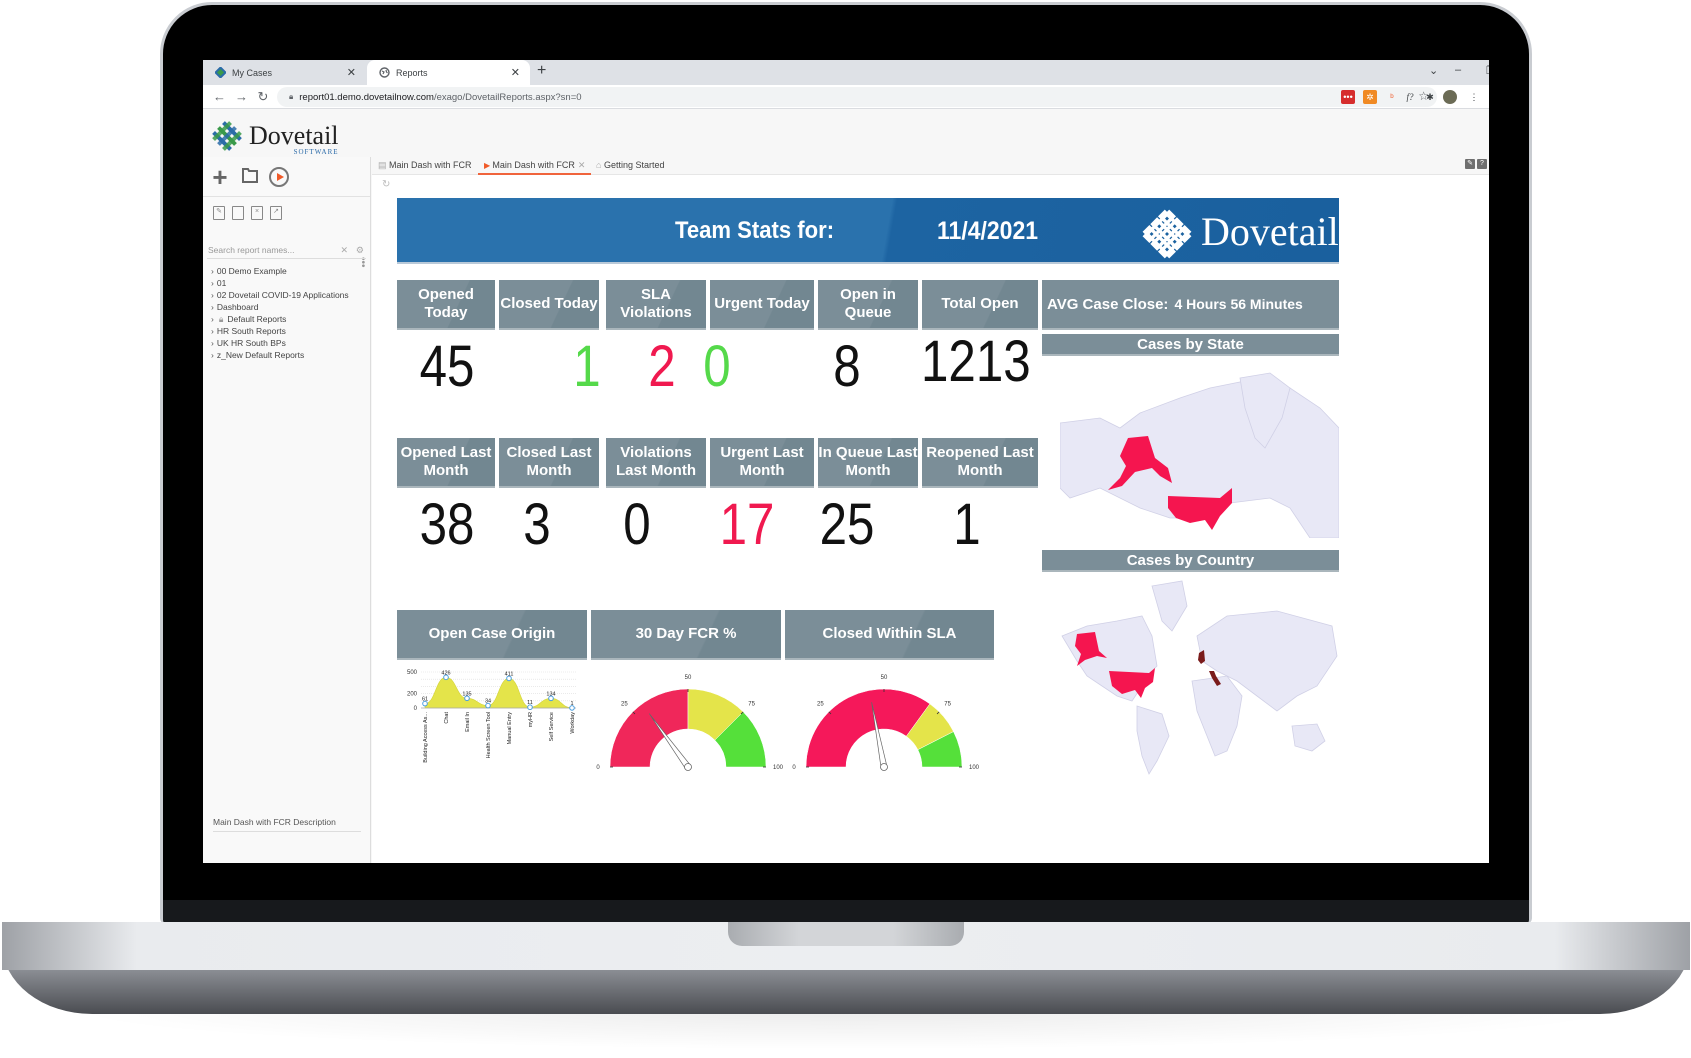 This screenshot has width=1691, height=1058. What do you see at coordinates (1190, 345) in the screenshot?
I see `cases-by-state-header: Cases by State` at bounding box center [1190, 345].